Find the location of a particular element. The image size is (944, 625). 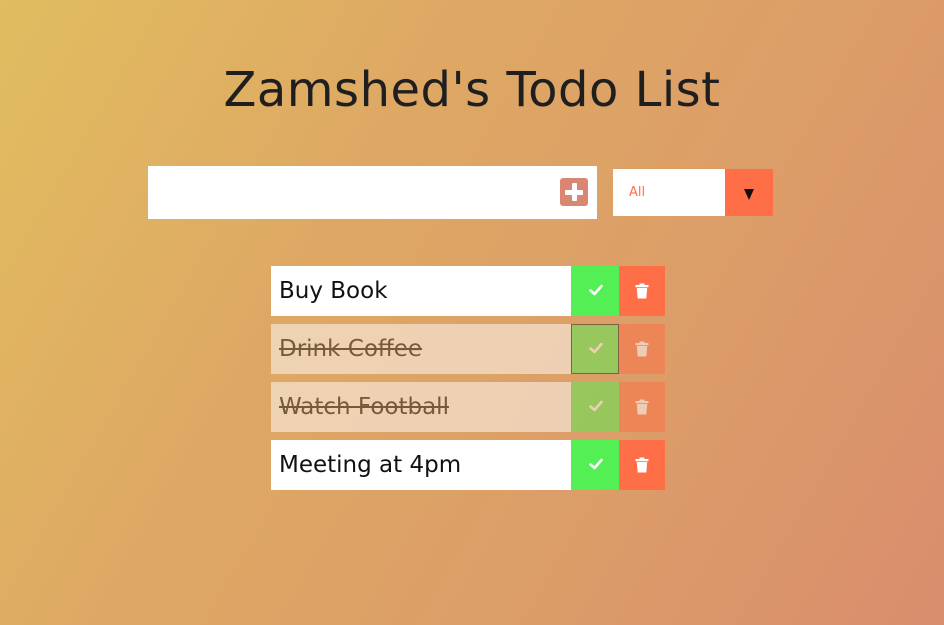

todo-item-text: Buy Book is located at coordinates (421, 291).